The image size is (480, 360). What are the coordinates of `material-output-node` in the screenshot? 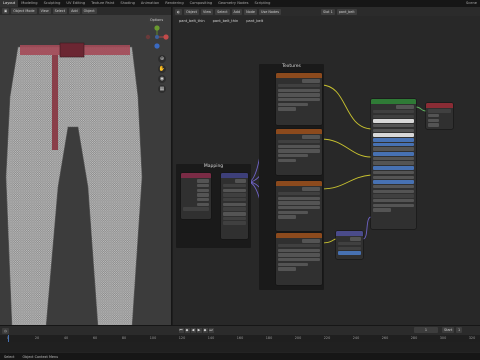 It's located at (439, 116).